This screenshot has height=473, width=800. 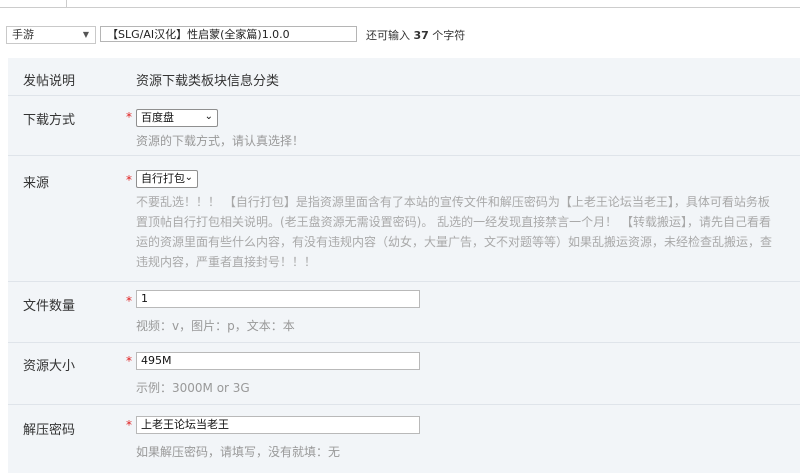 I want to click on source-label: 来源, so click(x=36, y=183).